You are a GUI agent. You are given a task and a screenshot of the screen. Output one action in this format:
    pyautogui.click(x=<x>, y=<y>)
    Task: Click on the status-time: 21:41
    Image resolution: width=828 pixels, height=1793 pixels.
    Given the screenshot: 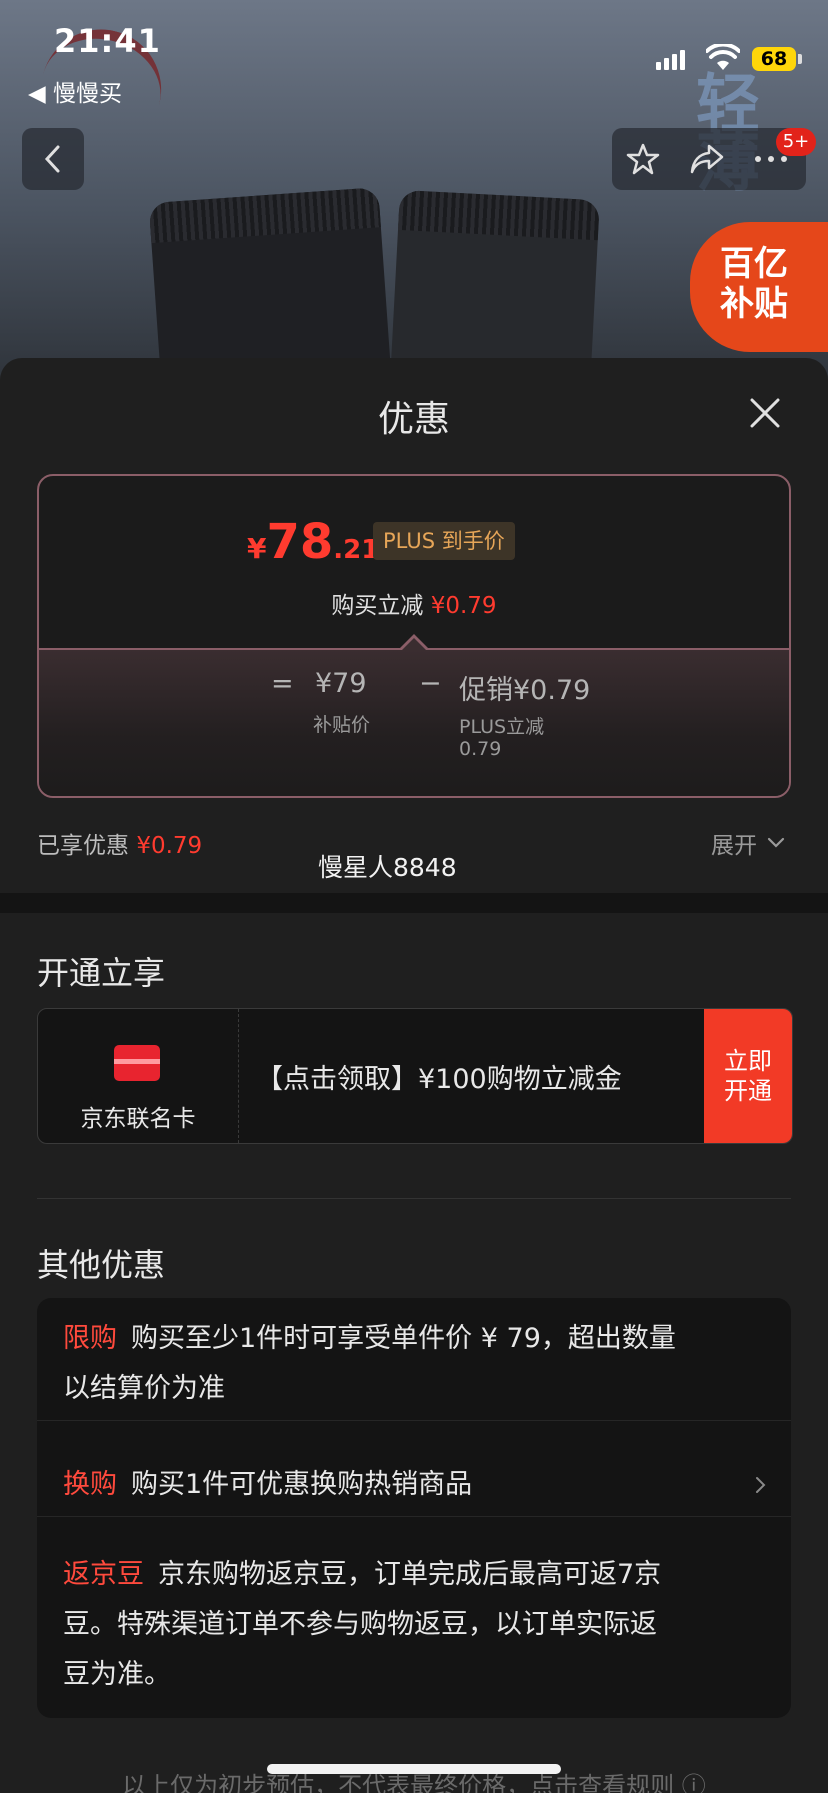 What is the action you would take?
    pyautogui.click(x=107, y=41)
    